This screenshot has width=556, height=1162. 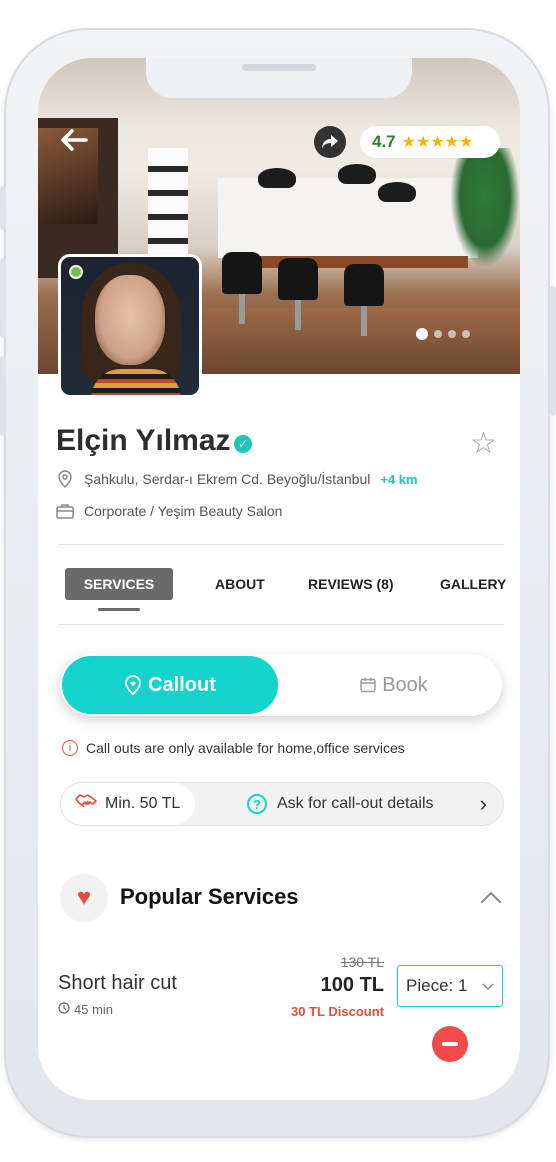 I want to click on photo-shelf, so click(x=168, y=203).